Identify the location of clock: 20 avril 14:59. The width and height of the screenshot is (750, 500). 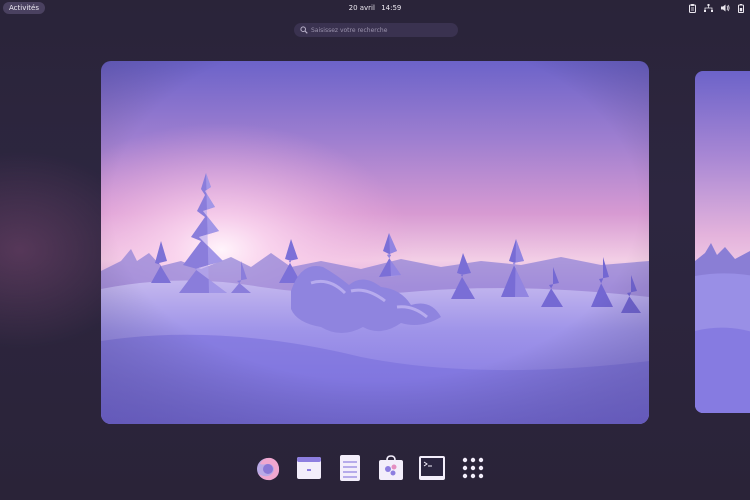
(375, 8).